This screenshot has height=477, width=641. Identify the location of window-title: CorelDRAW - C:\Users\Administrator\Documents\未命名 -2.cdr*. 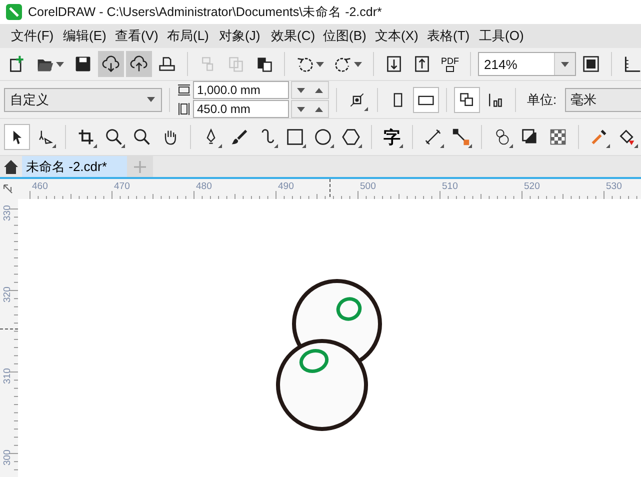
(205, 12).